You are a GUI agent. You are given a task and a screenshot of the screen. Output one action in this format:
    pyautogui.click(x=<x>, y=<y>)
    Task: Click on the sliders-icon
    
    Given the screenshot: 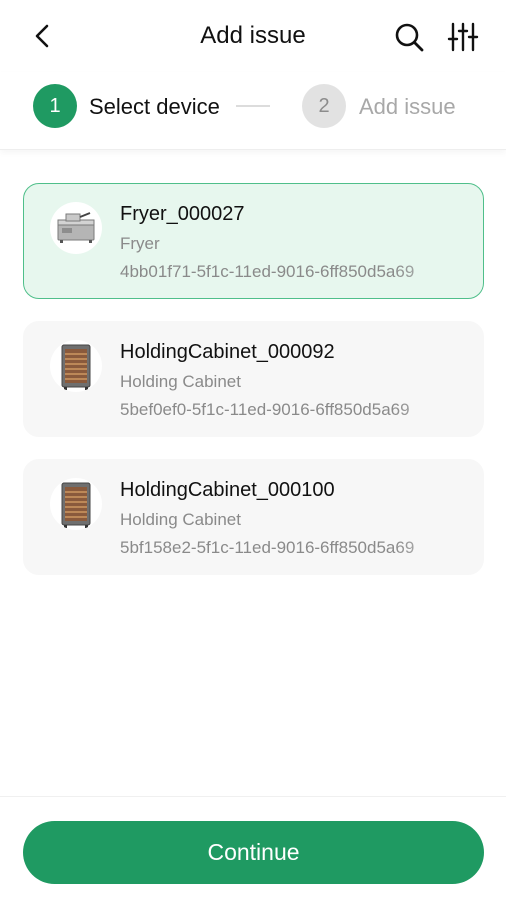 What is the action you would take?
    pyautogui.click(x=463, y=37)
    